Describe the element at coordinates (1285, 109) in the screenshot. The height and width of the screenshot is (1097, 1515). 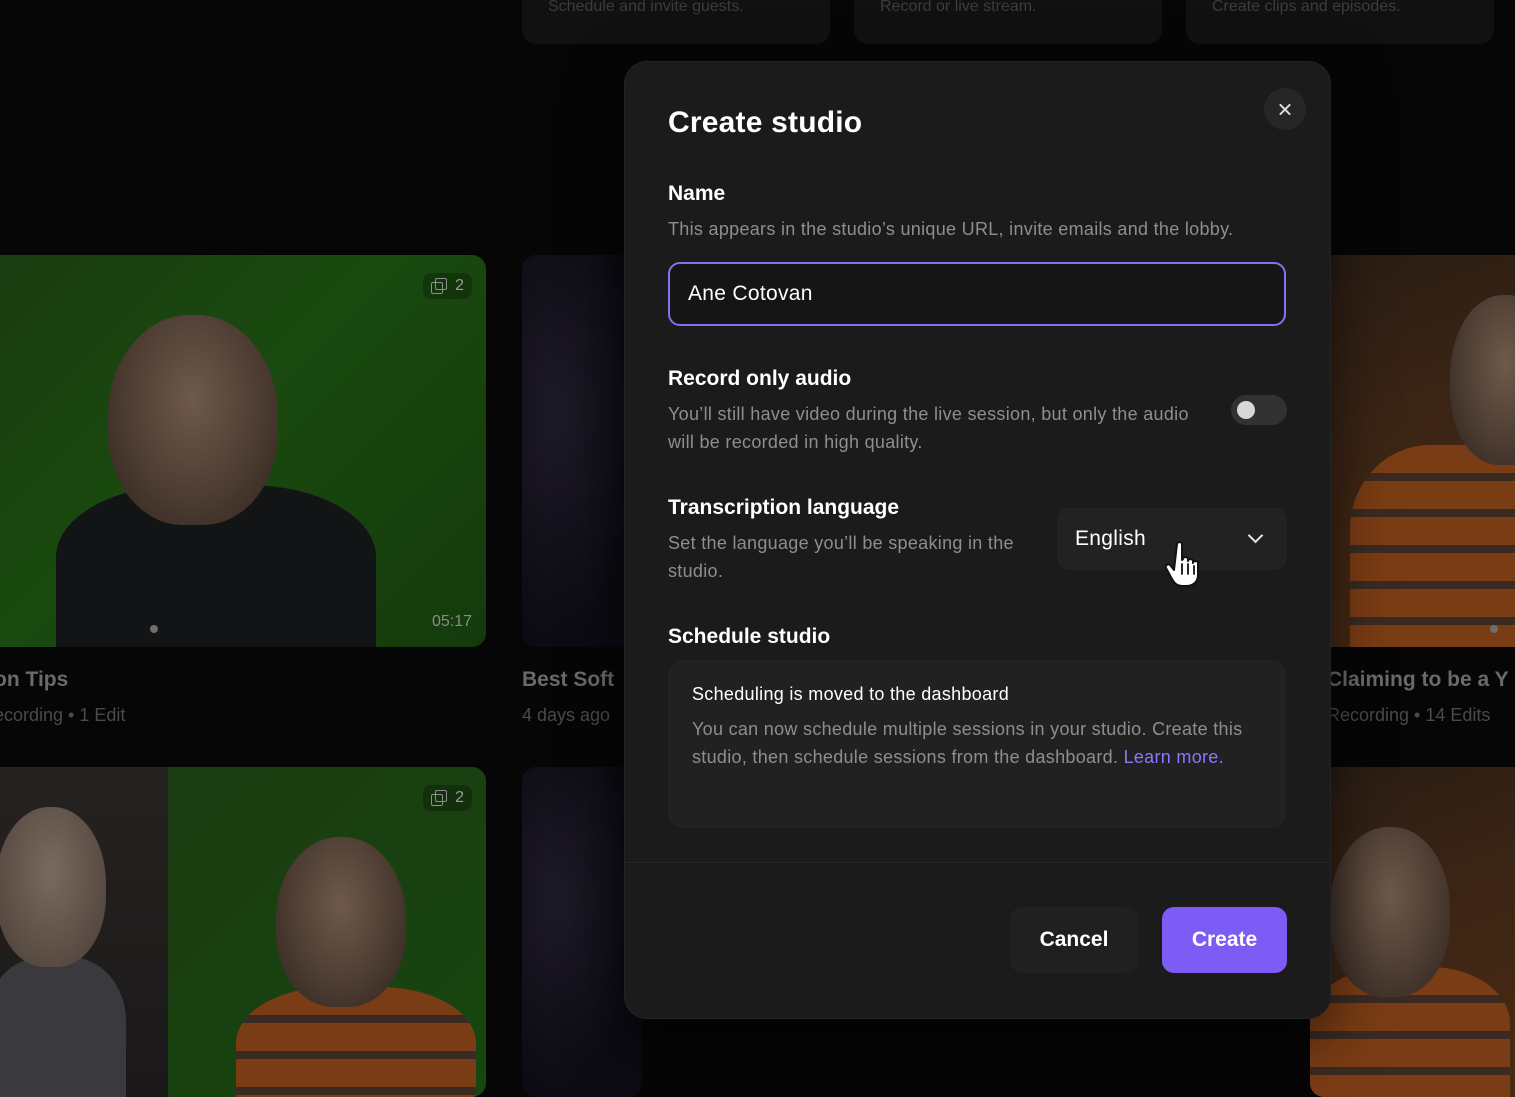
I see `close-button` at that location.